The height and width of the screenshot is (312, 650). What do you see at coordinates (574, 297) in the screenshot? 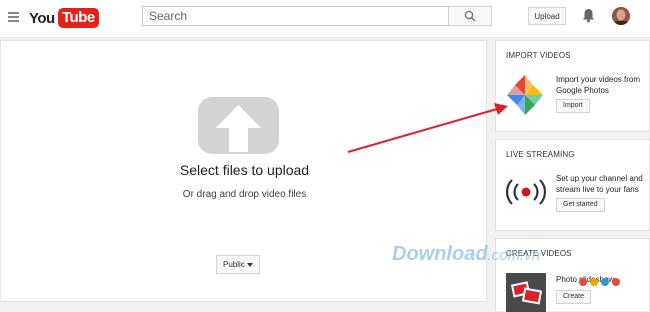
I see `create-button: Create` at bounding box center [574, 297].